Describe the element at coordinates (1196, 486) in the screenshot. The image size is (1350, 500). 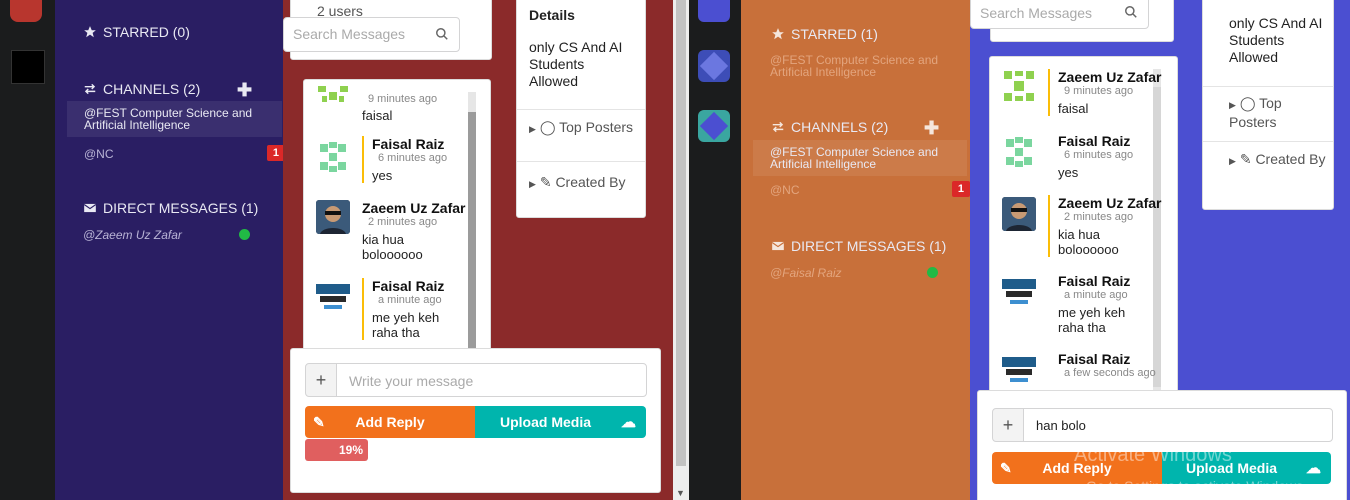
I see `windows-watermark-subtitle: Go to Settings to activate Windows.` at that location.